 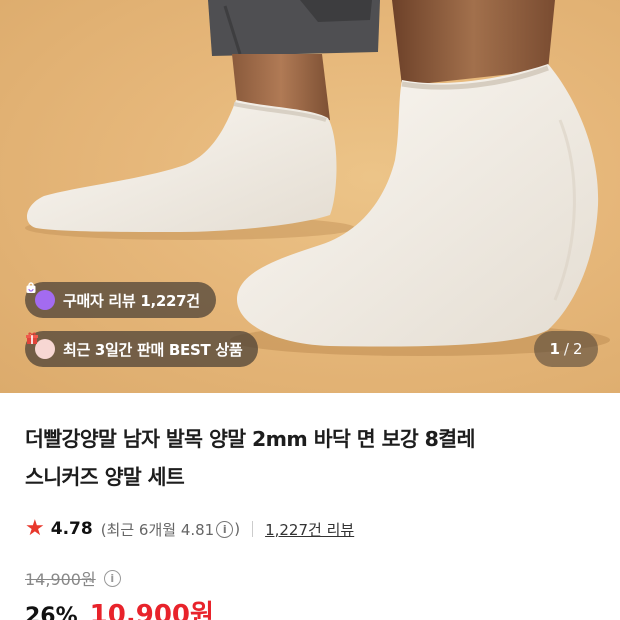 I want to click on rating-row: ★ 4.78 (최근 6개월 4.81 i ) 1,227건 리뷰, so click(x=189, y=529).